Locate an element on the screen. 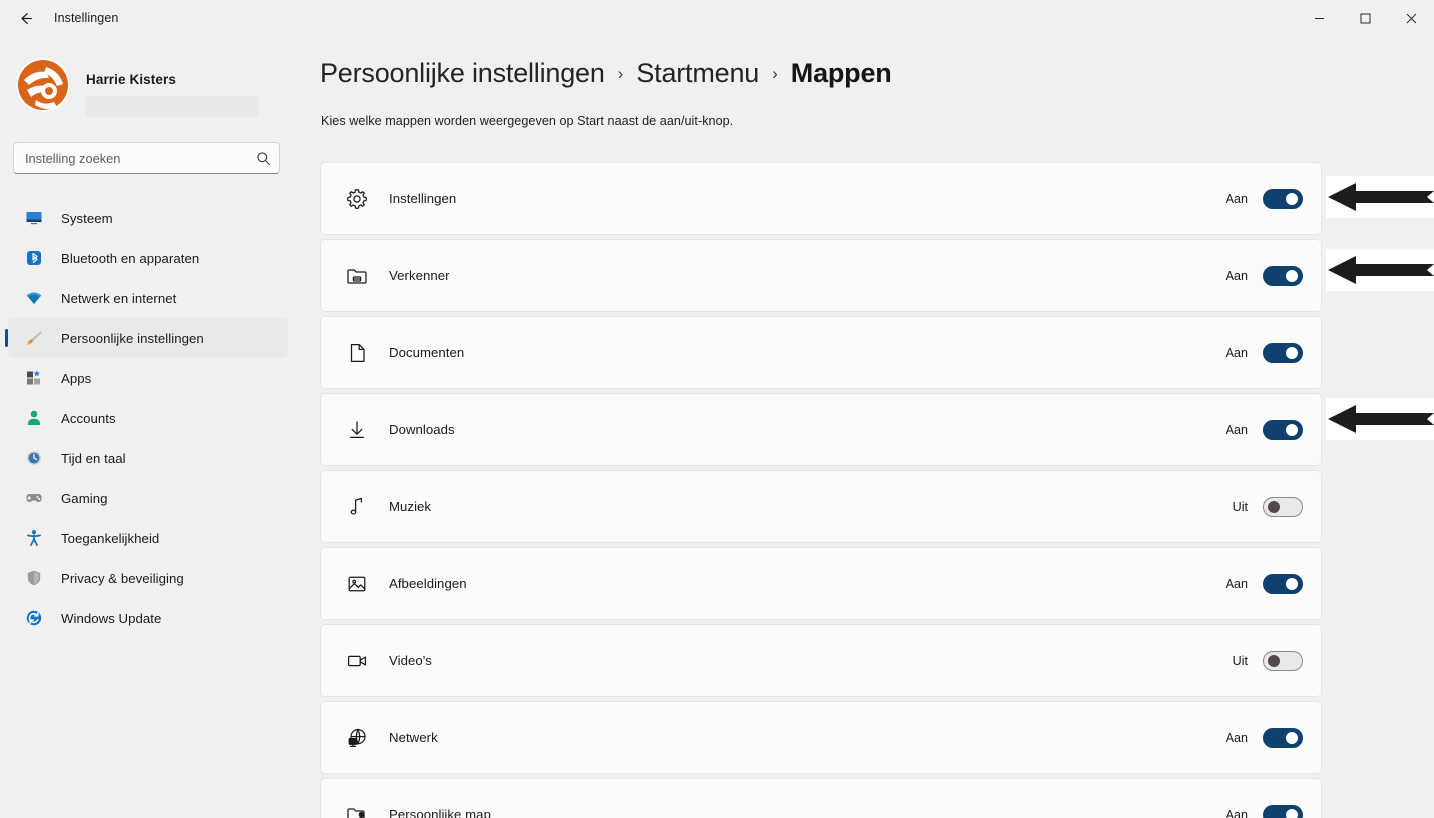 This screenshot has width=1434, height=818. setting-row-persoonlijke-map: Persoonlijke map Aan is located at coordinates (821, 798).